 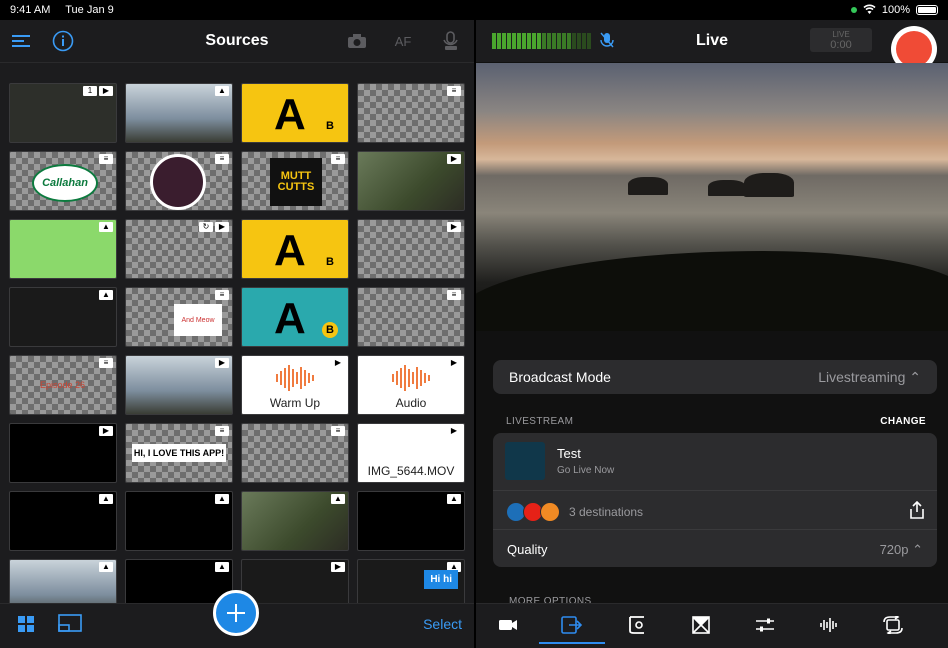 What do you see at coordinates (716, 421) in the screenshot?
I see `livestream-header: LIVESTREAM CHANGE` at bounding box center [716, 421].